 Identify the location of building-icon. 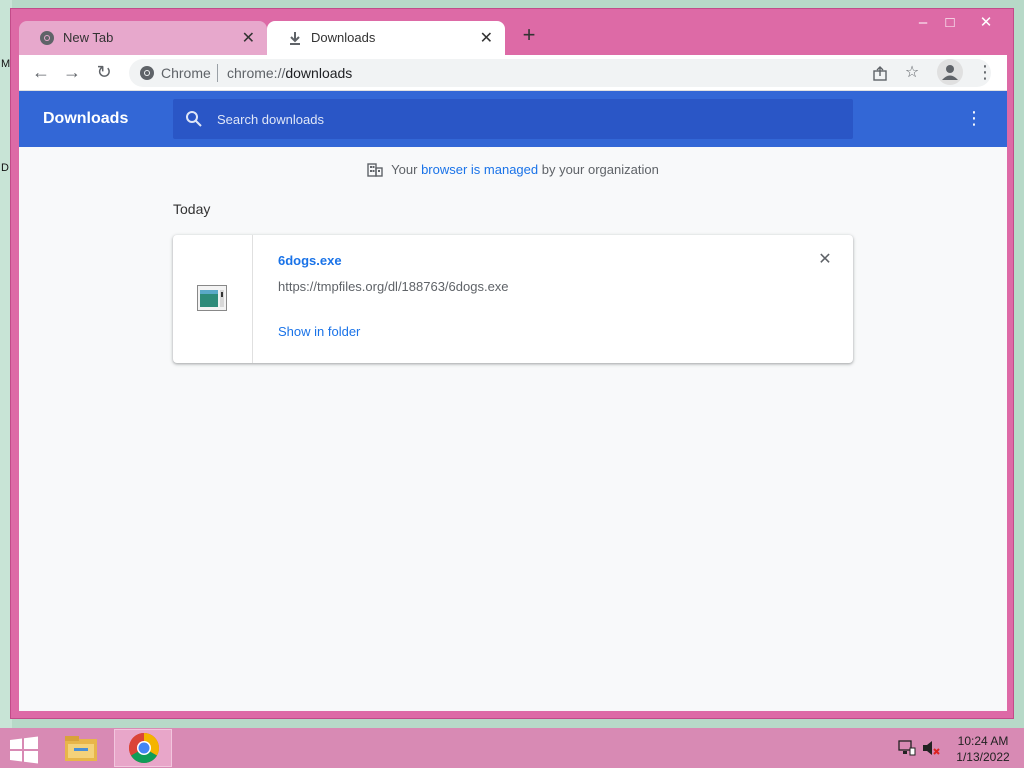
(375, 170).